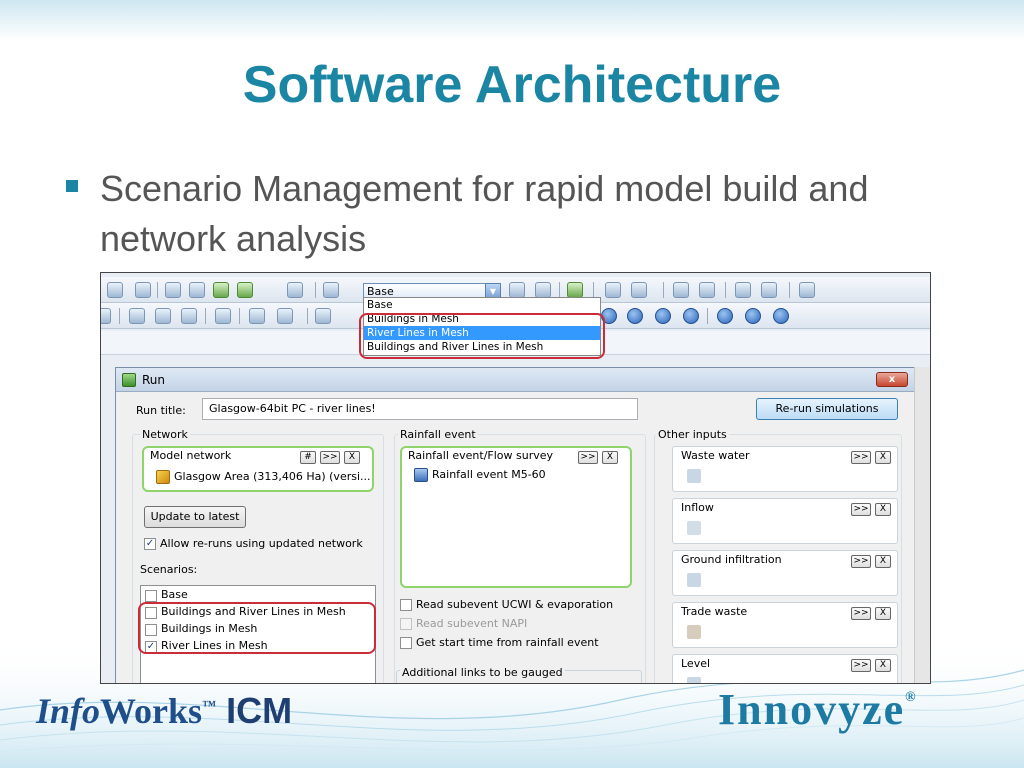  What do you see at coordinates (861, 613) in the screenshot?
I see `trade-waste-more-button: >>` at bounding box center [861, 613].